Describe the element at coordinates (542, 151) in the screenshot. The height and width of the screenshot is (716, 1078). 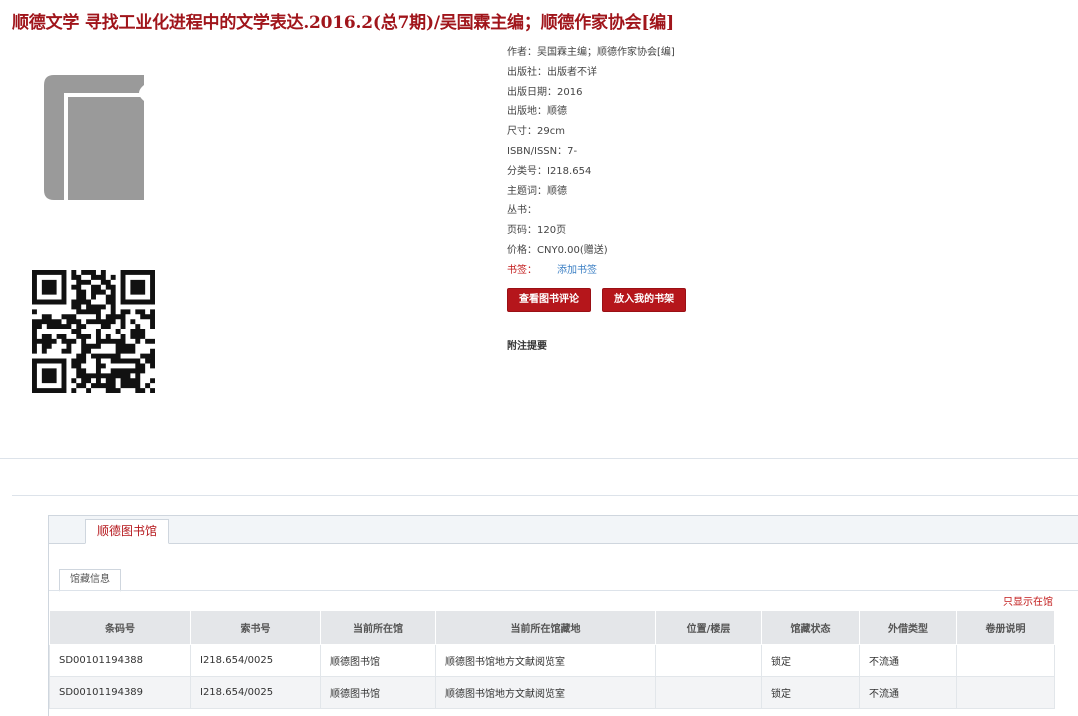
I see `info-isbn: ISBN/ISSN：7-` at that location.